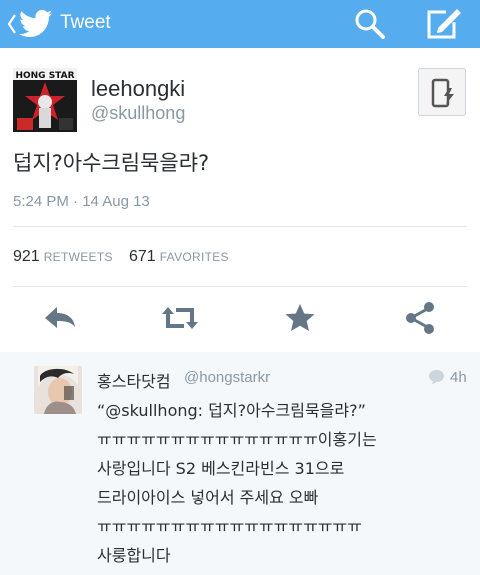  I want to click on twitter-bird-icon, so click(36, 24).